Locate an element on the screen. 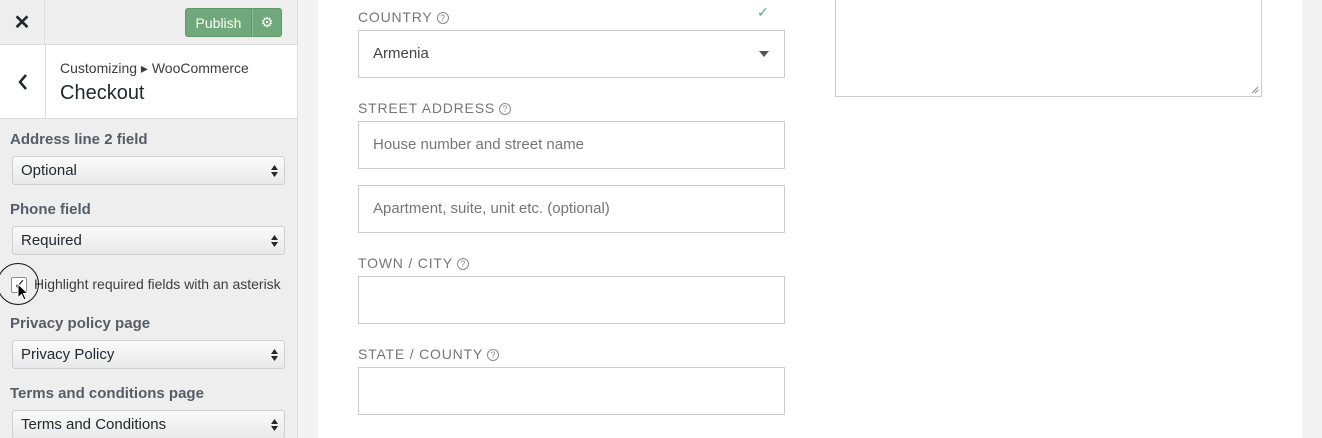 The width and height of the screenshot is (1322, 438). customizer-header: ✕ Publish ⚙ is located at coordinates (148, 22).